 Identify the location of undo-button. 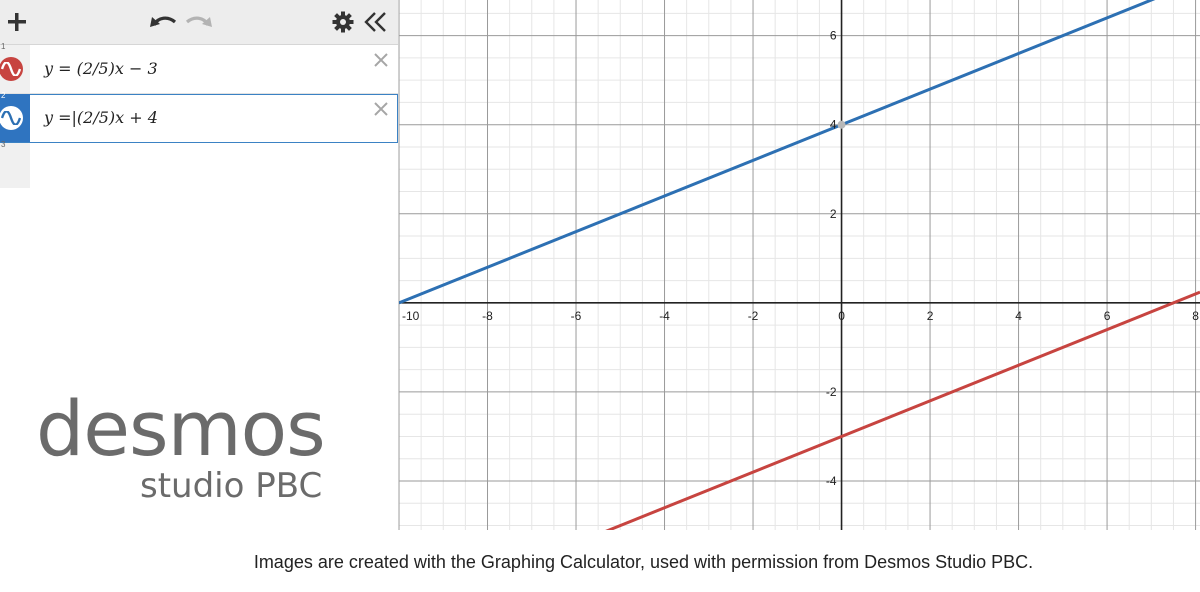
(163, 22).